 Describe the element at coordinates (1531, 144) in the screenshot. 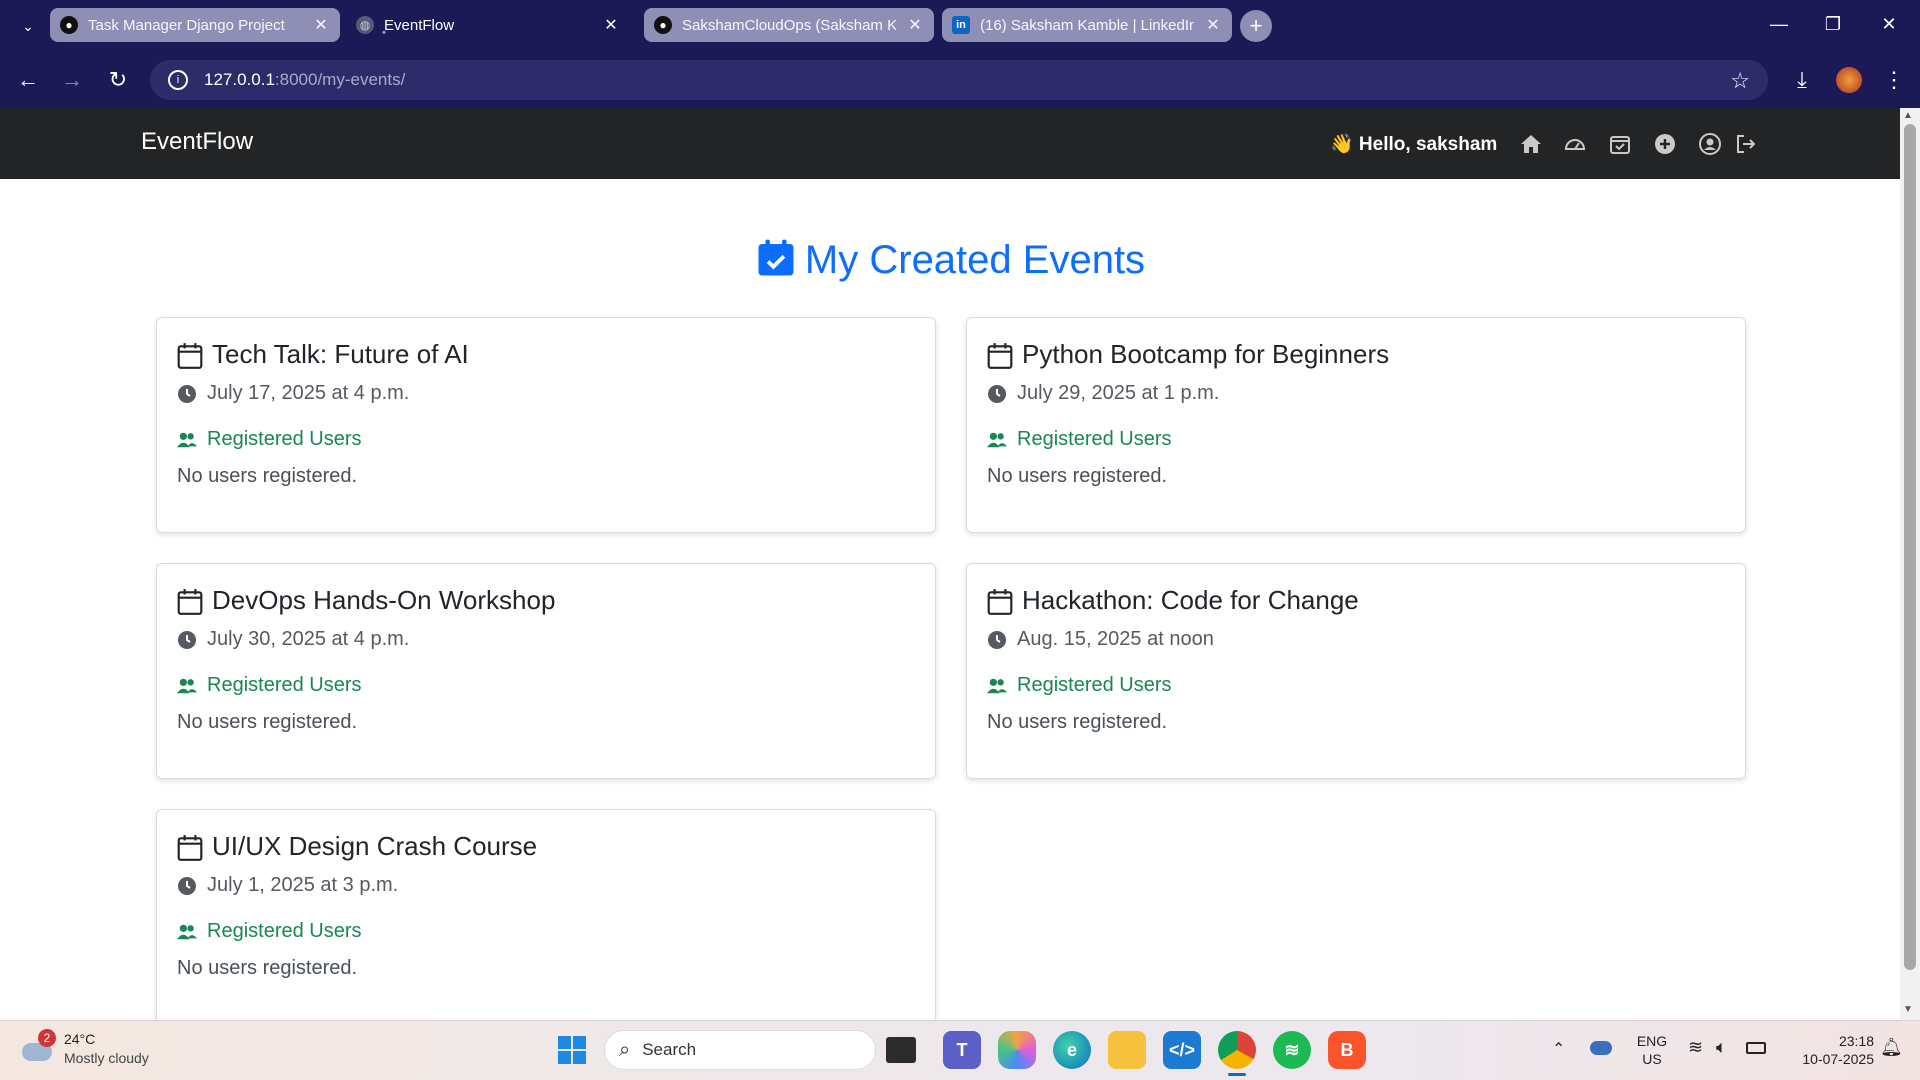

I see `home-icon` at that location.